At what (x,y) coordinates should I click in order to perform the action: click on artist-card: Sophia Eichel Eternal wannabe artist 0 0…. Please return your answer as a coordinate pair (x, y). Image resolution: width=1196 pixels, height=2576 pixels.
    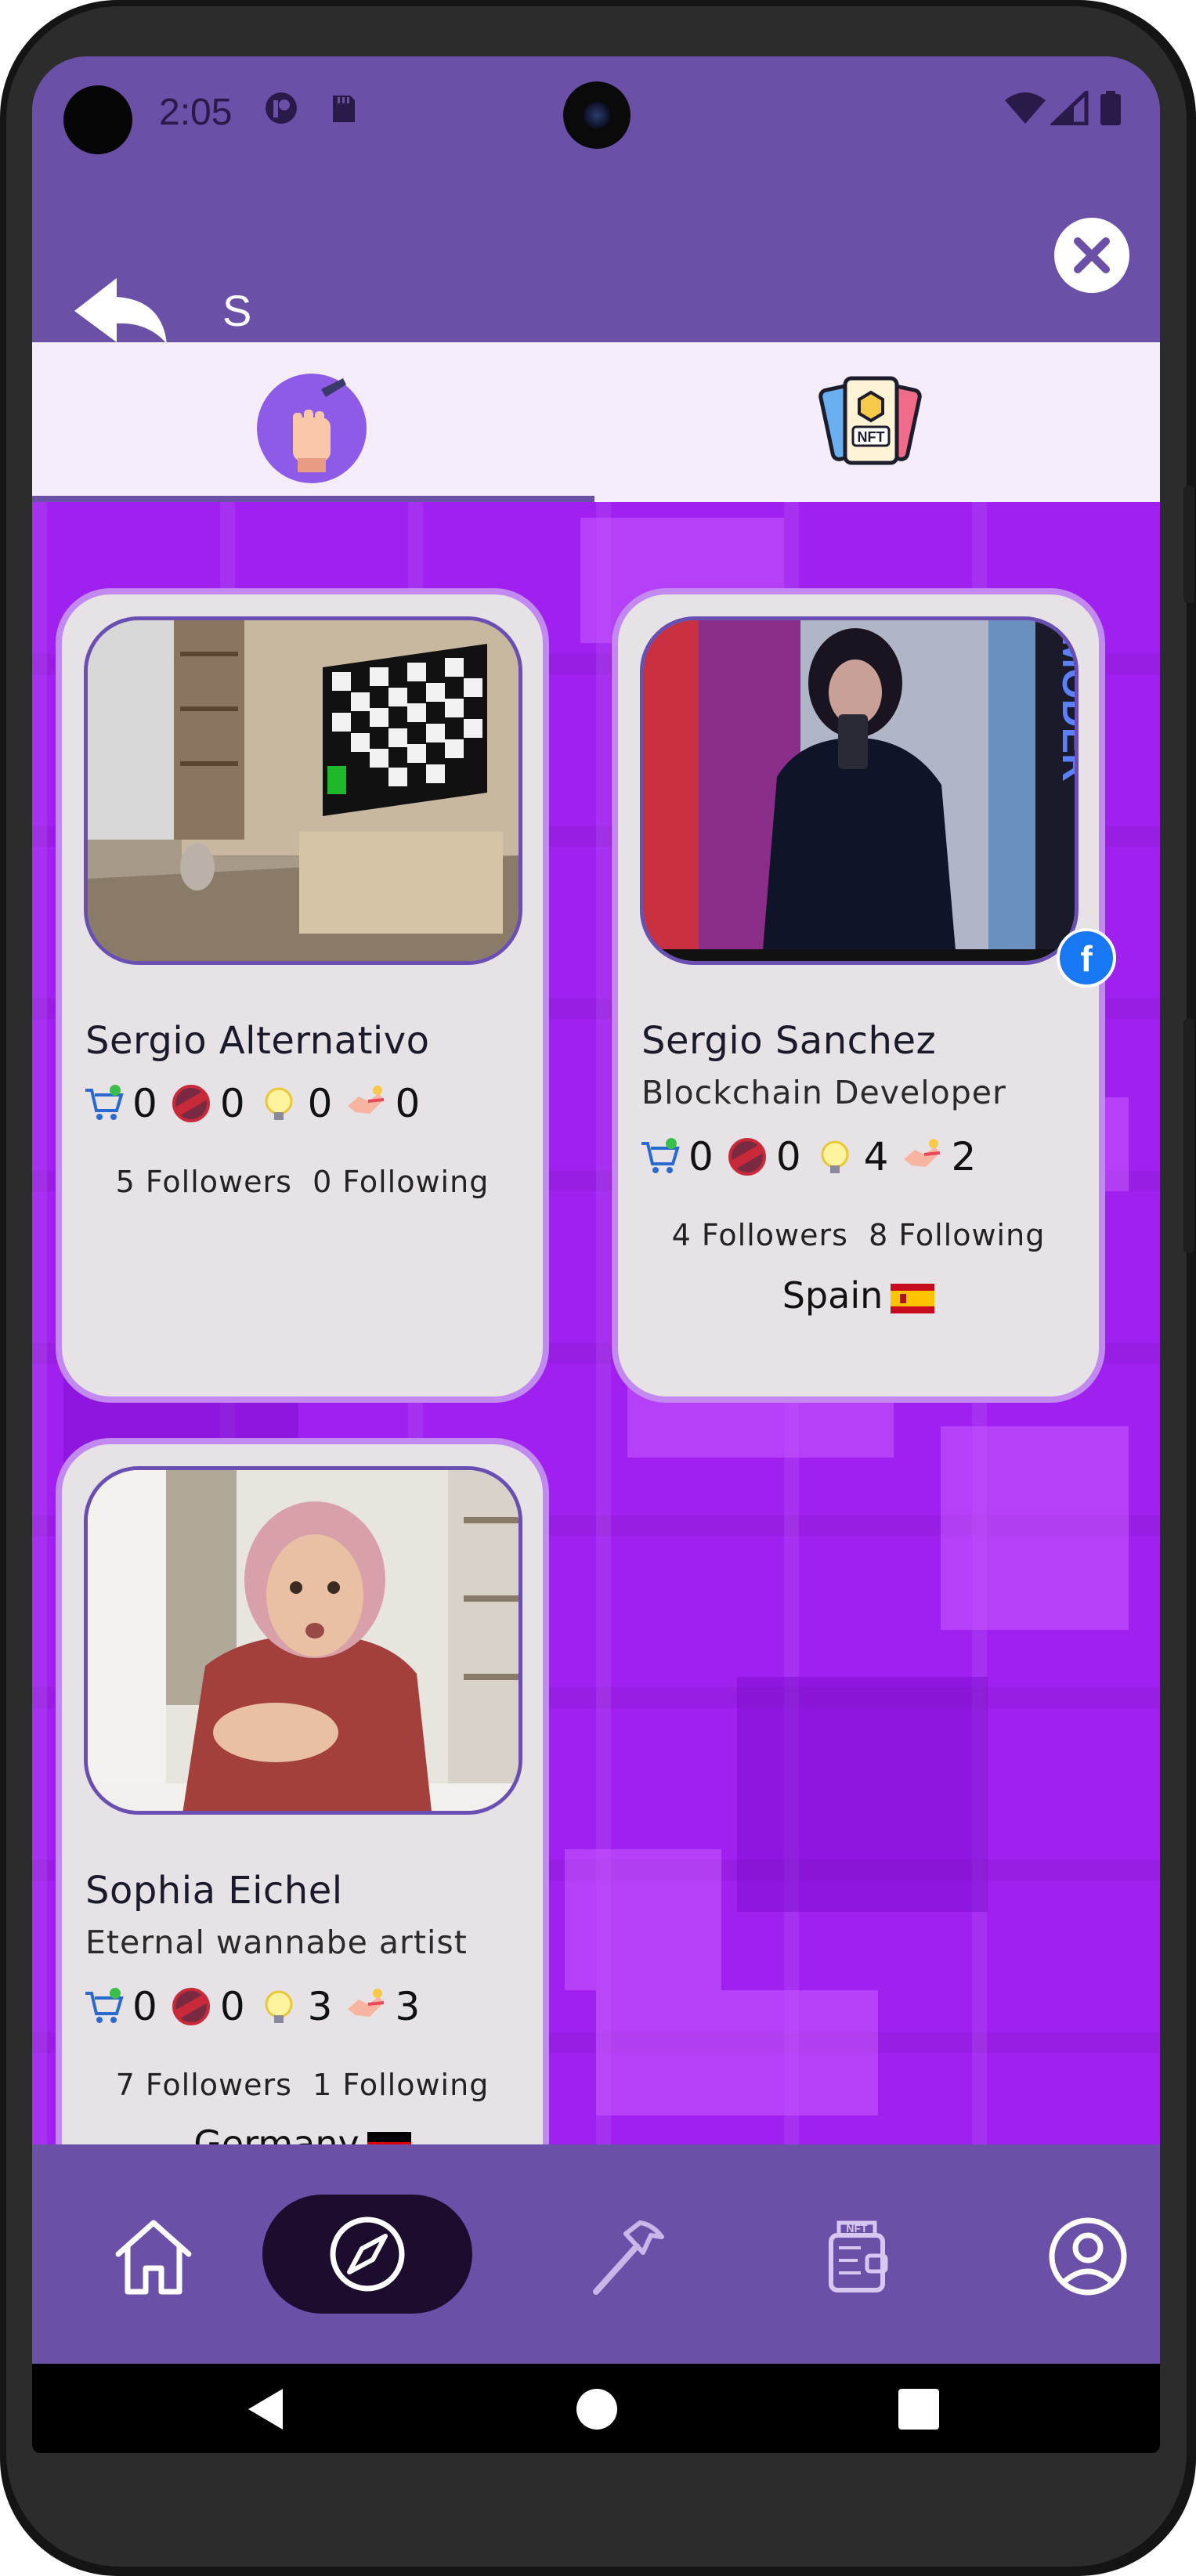
    Looking at the image, I should click on (302, 1791).